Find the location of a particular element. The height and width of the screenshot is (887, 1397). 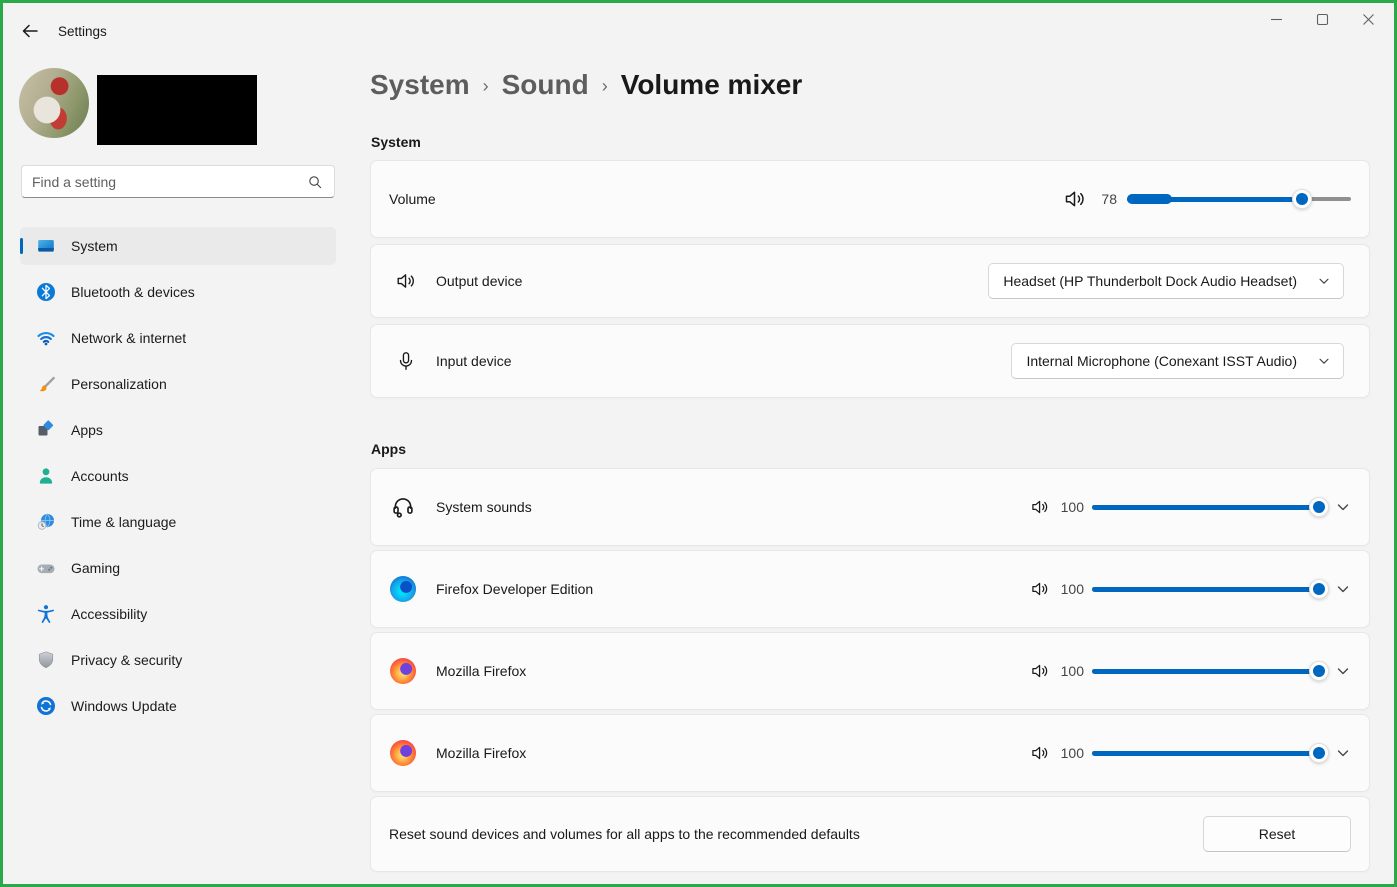

breadcrumb-system: System is located at coordinates (420, 85).